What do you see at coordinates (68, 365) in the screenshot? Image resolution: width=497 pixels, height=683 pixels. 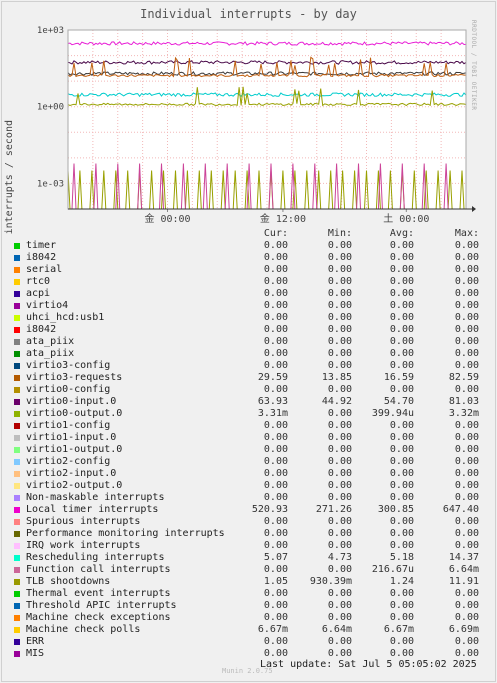 I see `legend-name: virtio3-config` at bounding box center [68, 365].